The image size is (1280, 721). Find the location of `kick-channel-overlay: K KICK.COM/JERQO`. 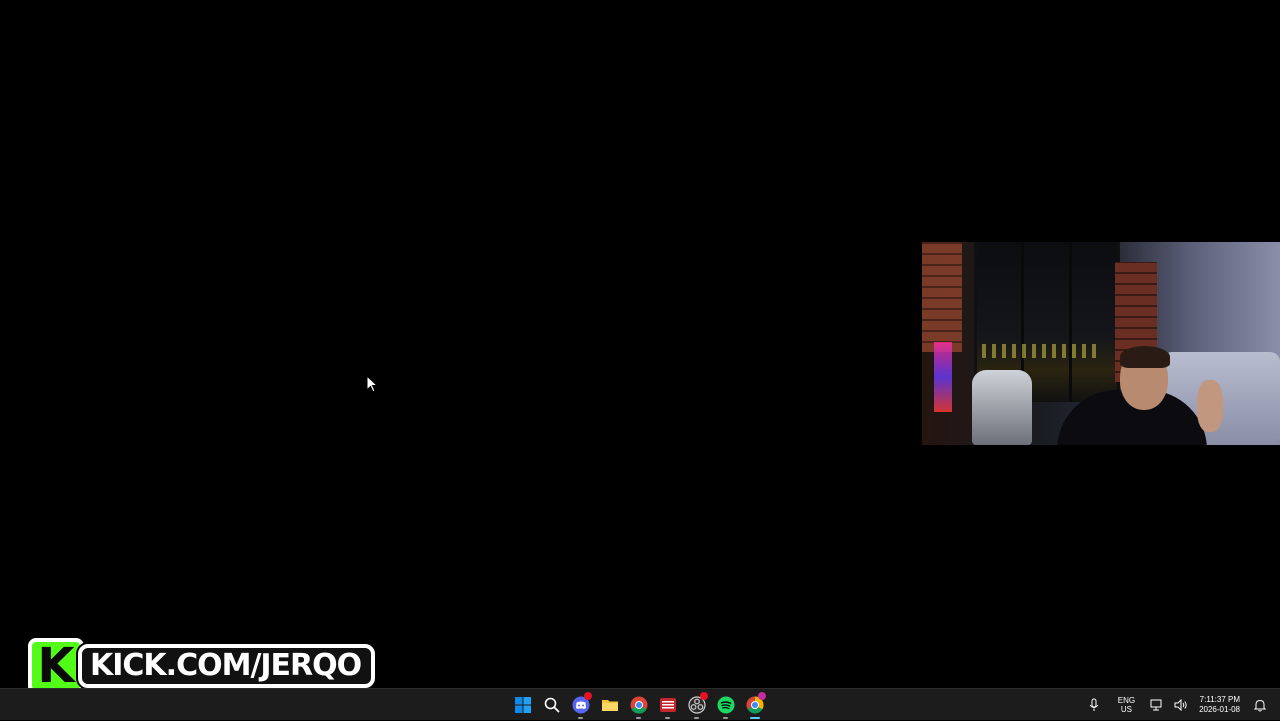

kick-channel-overlay: K KICK.COM/JERQO is located at coordinates (202, 666).